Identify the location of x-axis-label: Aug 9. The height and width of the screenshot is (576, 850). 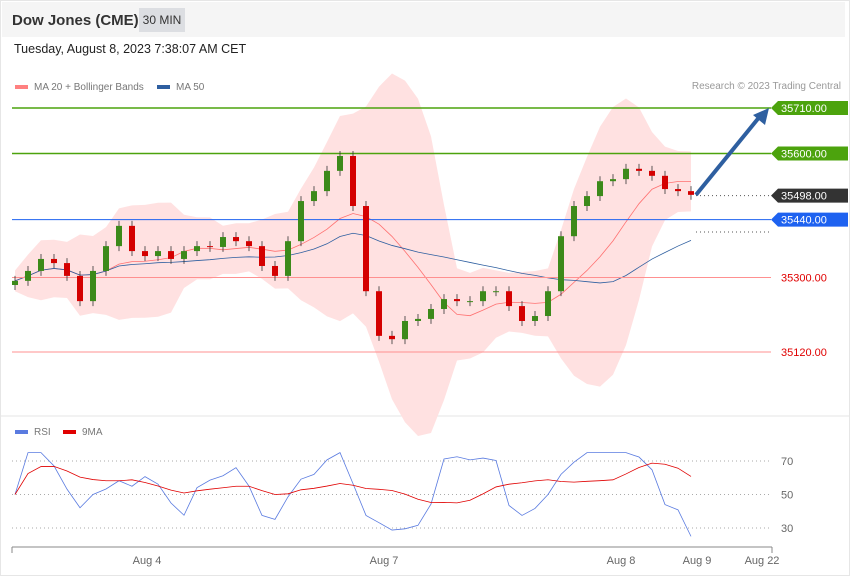
(697, 561).